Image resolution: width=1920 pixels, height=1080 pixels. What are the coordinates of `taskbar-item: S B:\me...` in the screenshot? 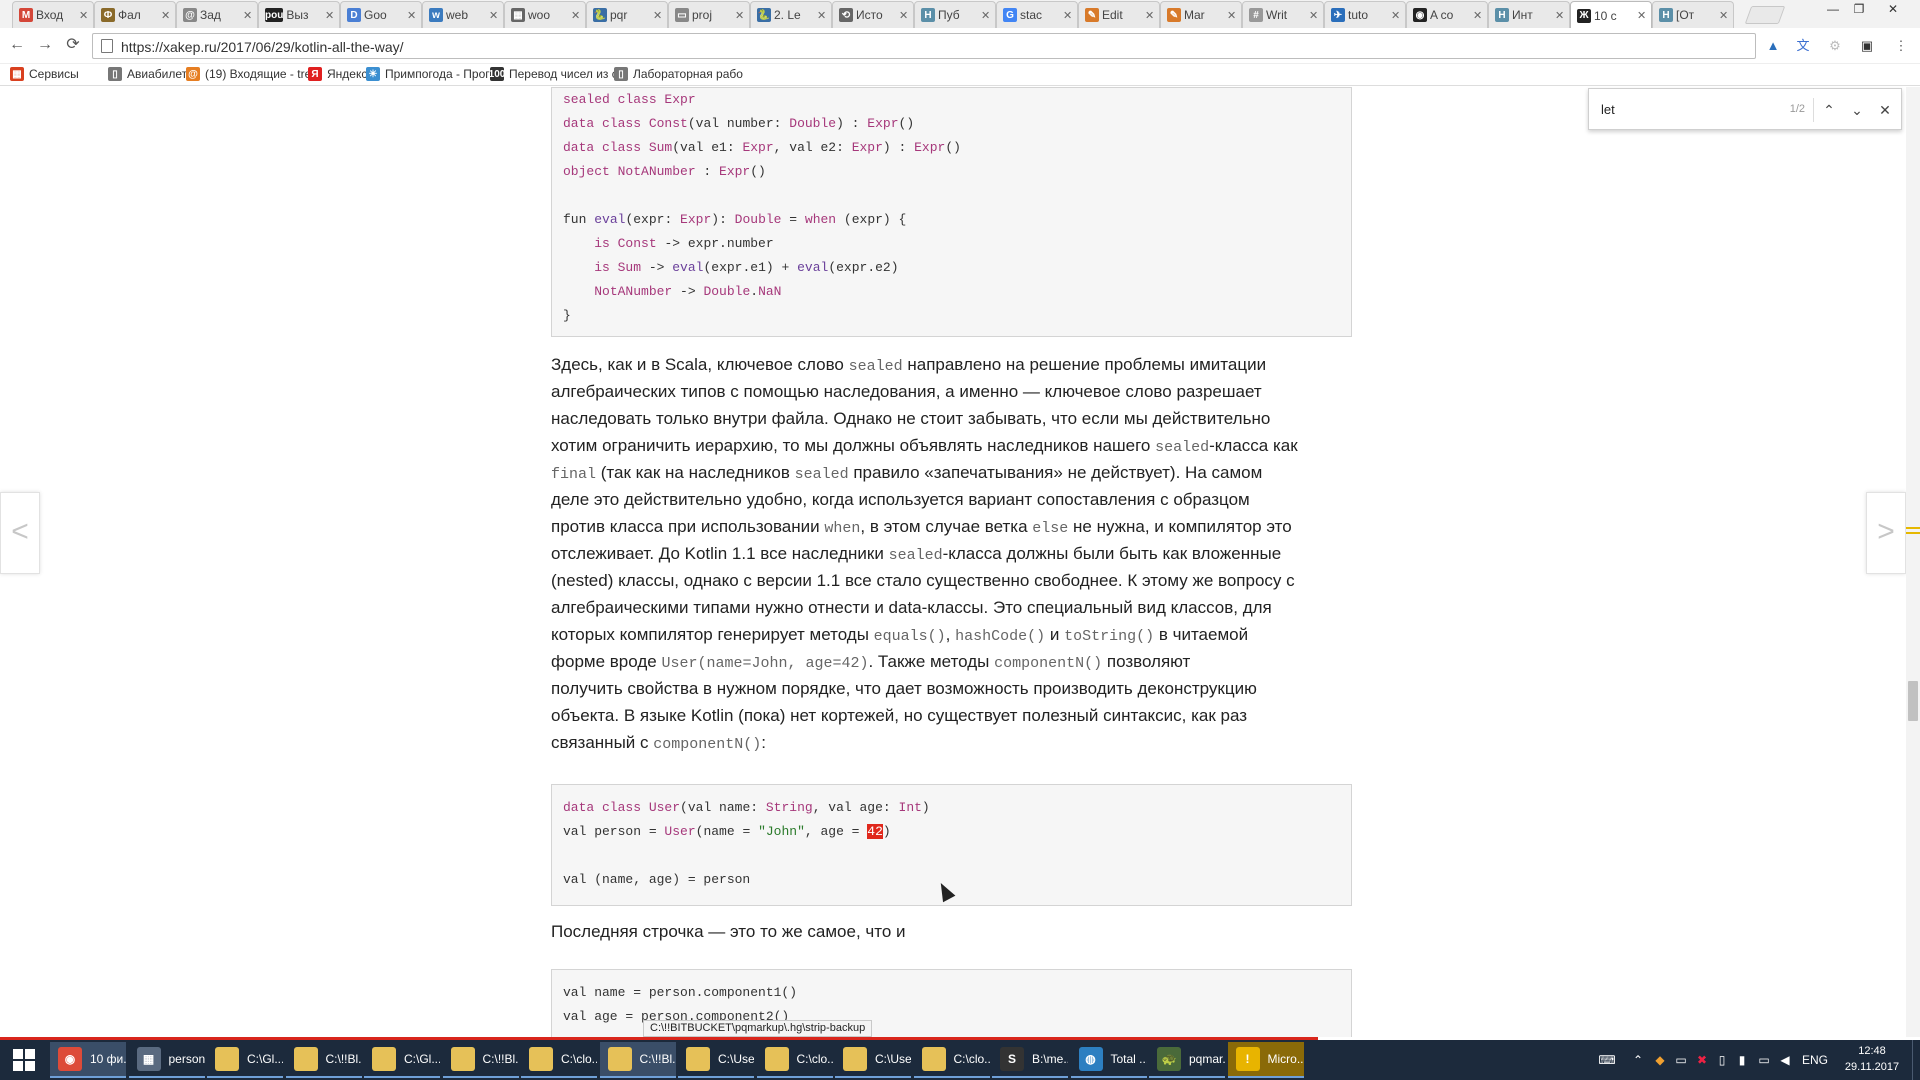 It's located at (1030, 1060).